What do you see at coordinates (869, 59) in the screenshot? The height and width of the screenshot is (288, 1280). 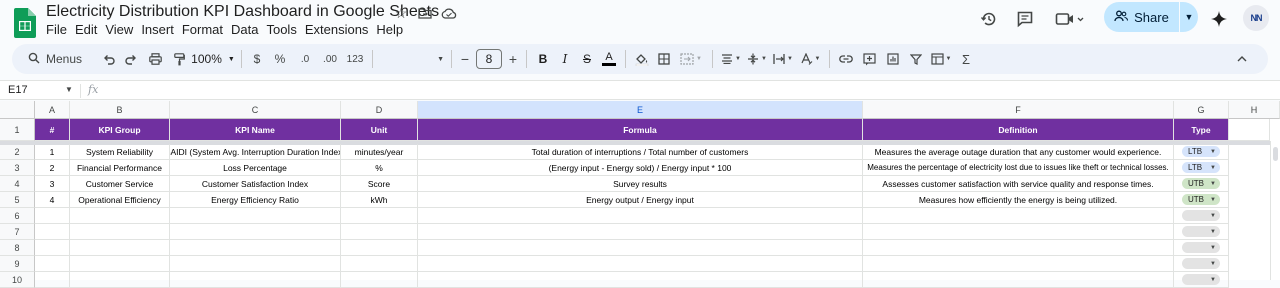 I see `insert-comment-icon` at bounding box center [869, 59].